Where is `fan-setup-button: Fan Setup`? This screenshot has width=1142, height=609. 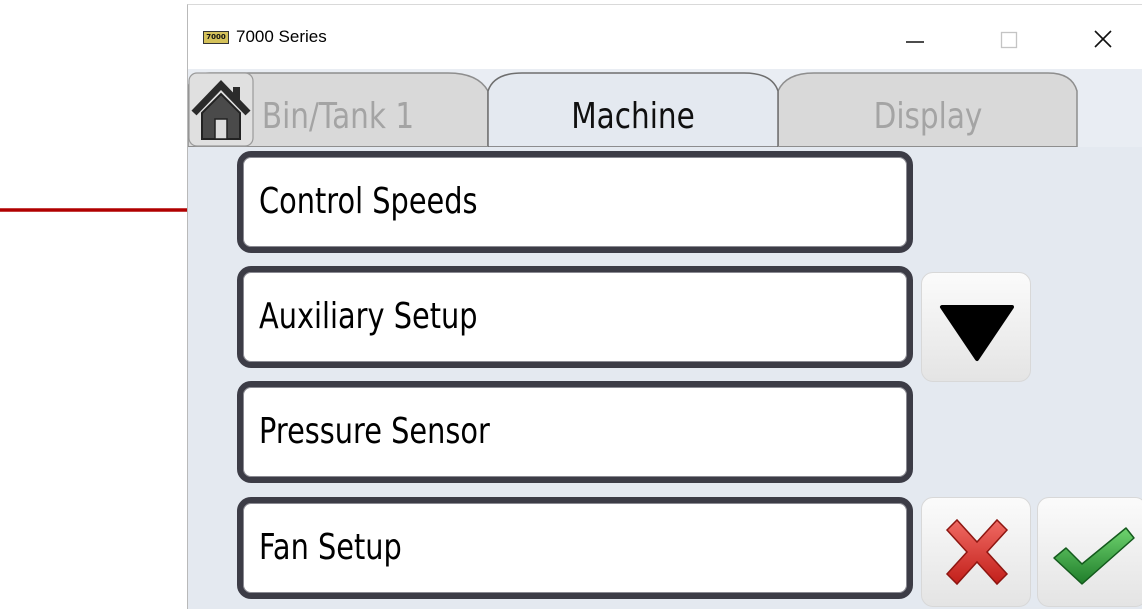 fan-setup-button: Fan Setup is located at coordinates (575, 548).